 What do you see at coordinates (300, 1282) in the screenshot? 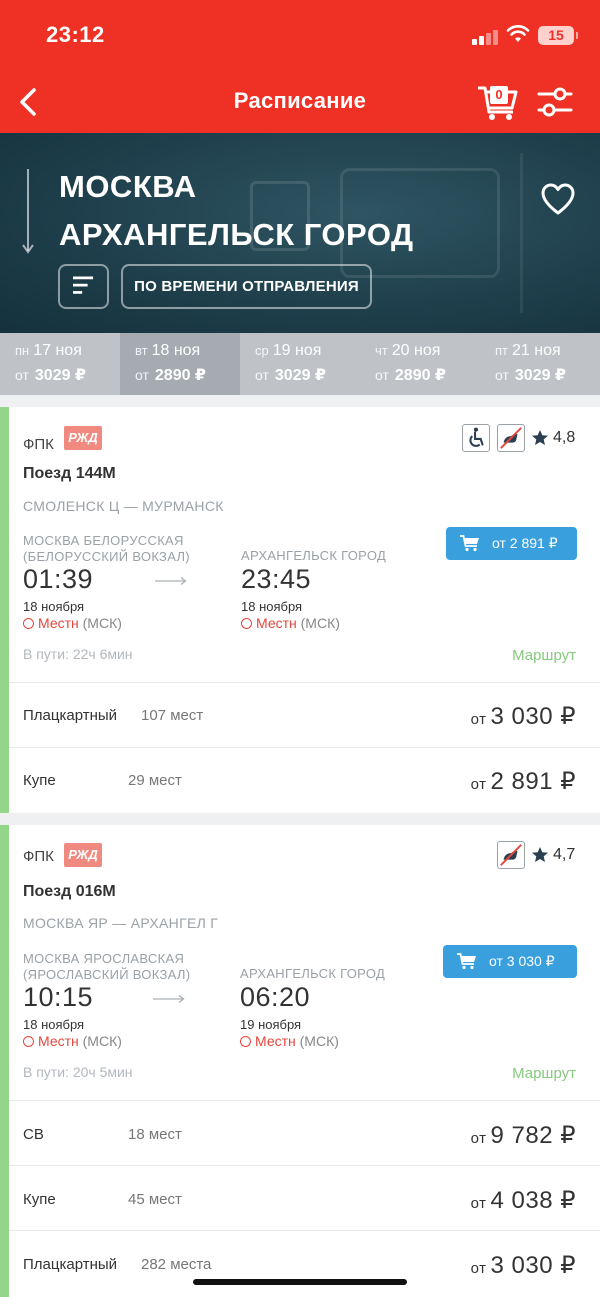
I see `home-indicator` at bounding box center [300, 1282].